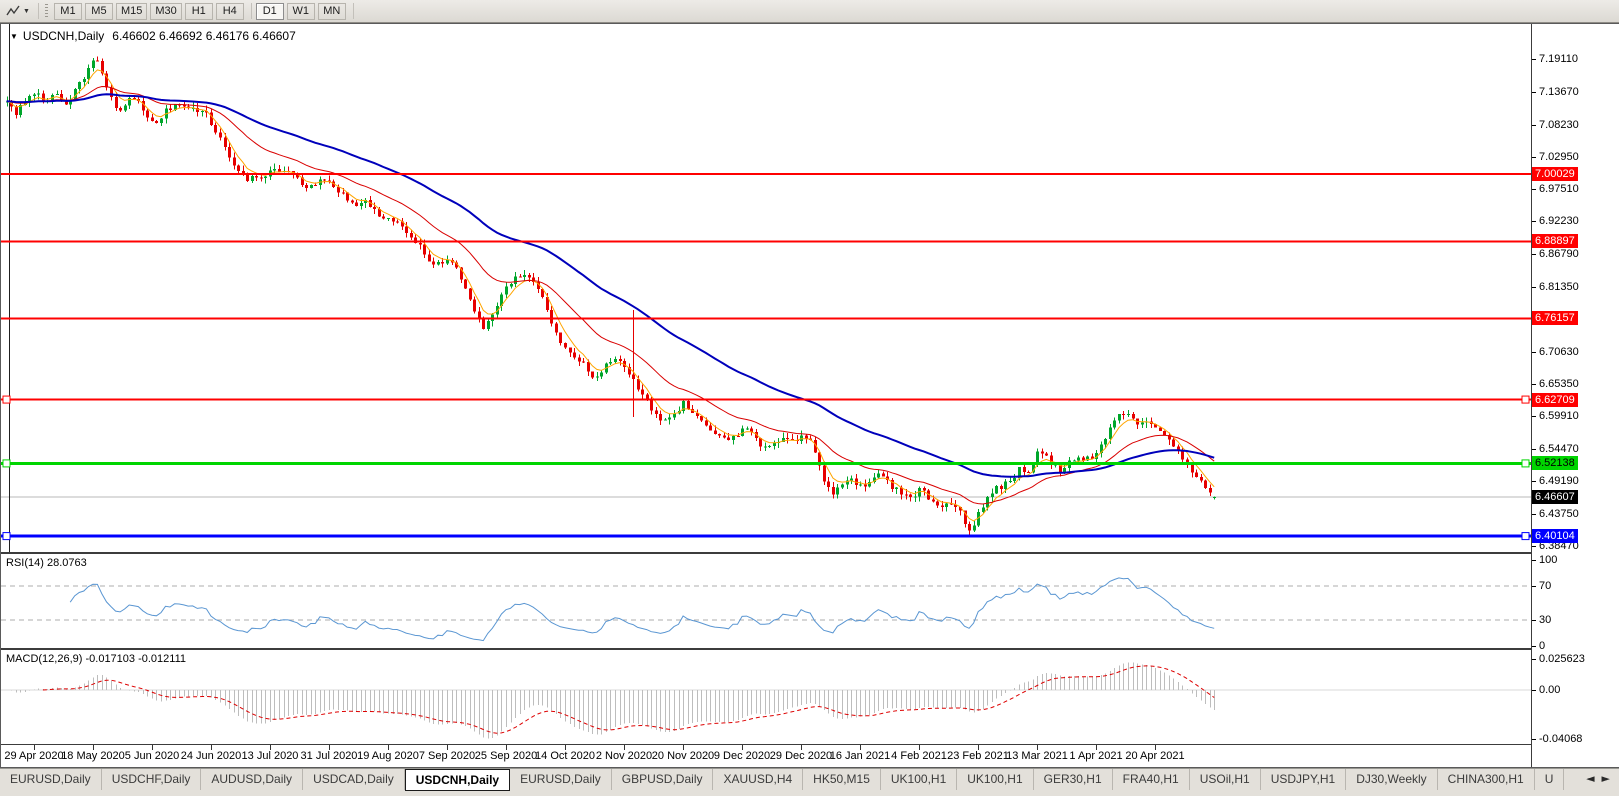 This screenshot has height=796, width=1619. I want to click on price-axis-label: 0, so click(1542, 646).